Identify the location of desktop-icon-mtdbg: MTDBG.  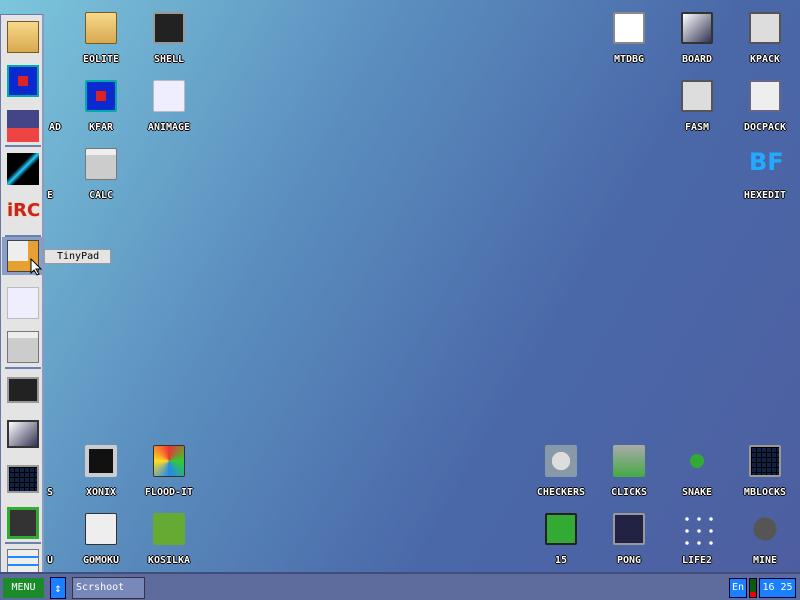
(629, 38).